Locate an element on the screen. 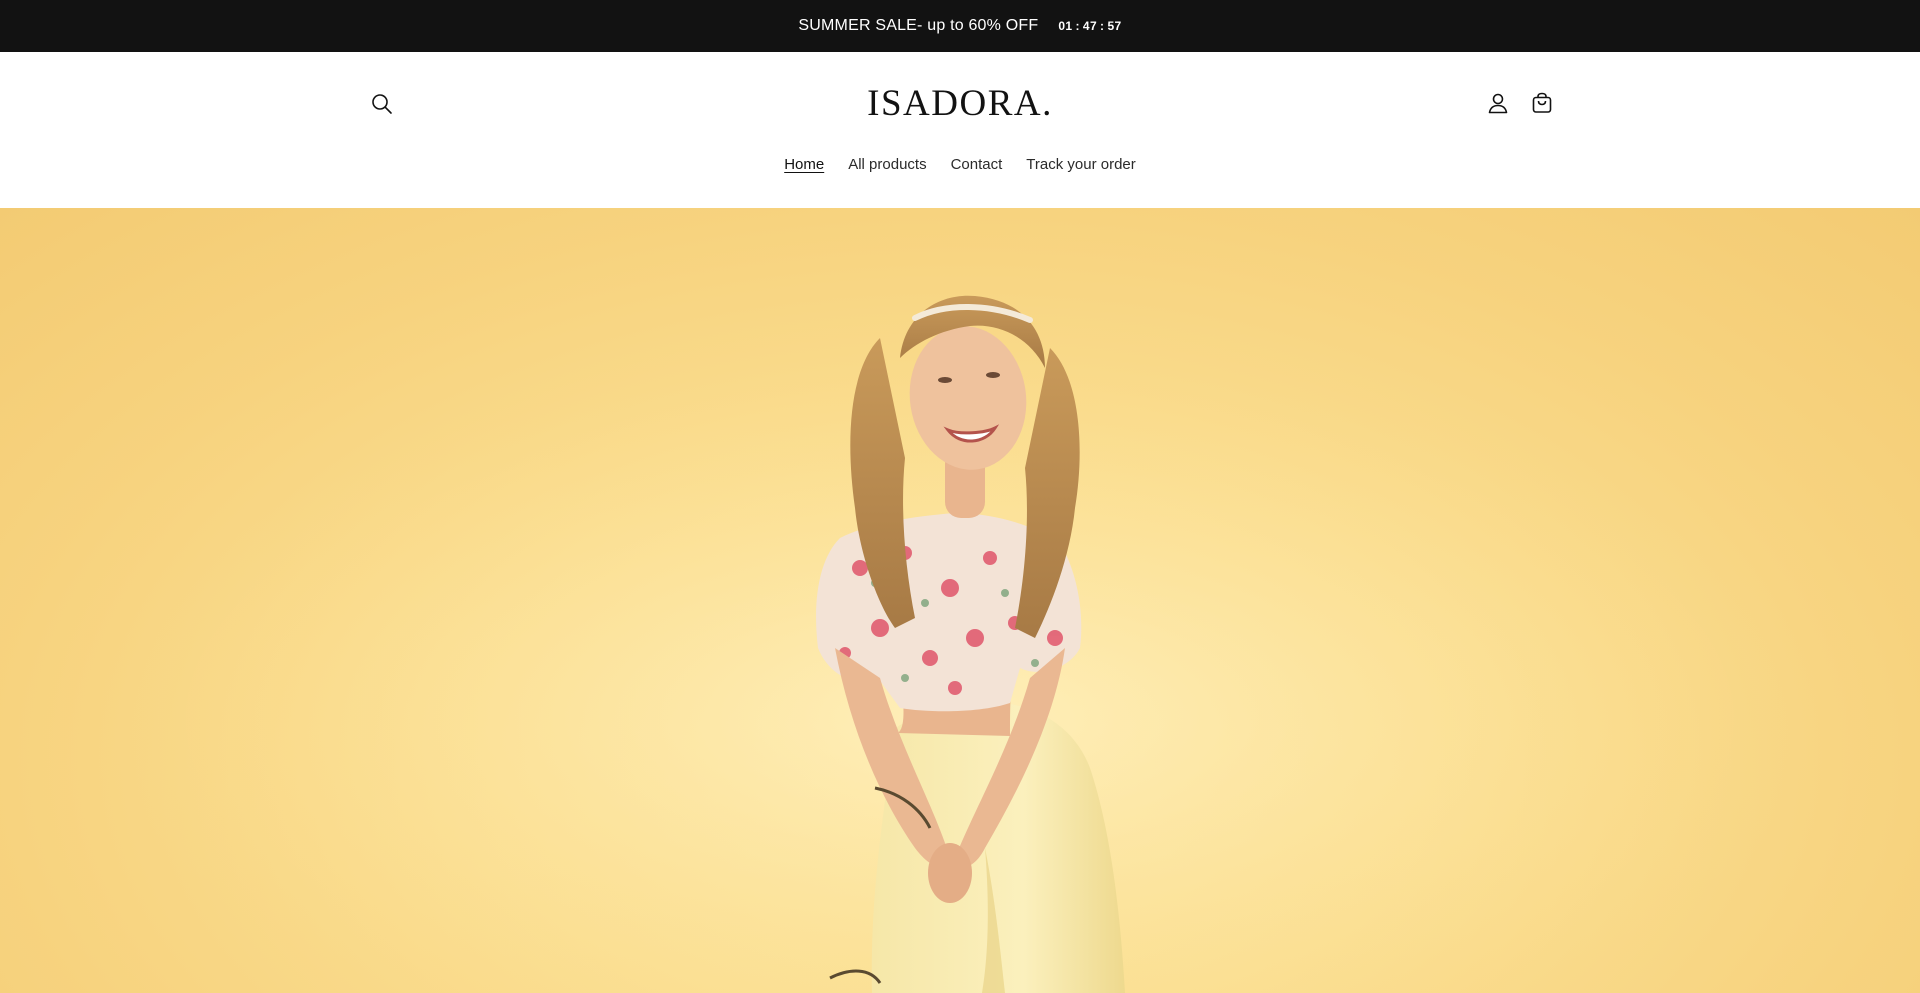  site-logo: ISADORA. is located at coordinates (960, 103).